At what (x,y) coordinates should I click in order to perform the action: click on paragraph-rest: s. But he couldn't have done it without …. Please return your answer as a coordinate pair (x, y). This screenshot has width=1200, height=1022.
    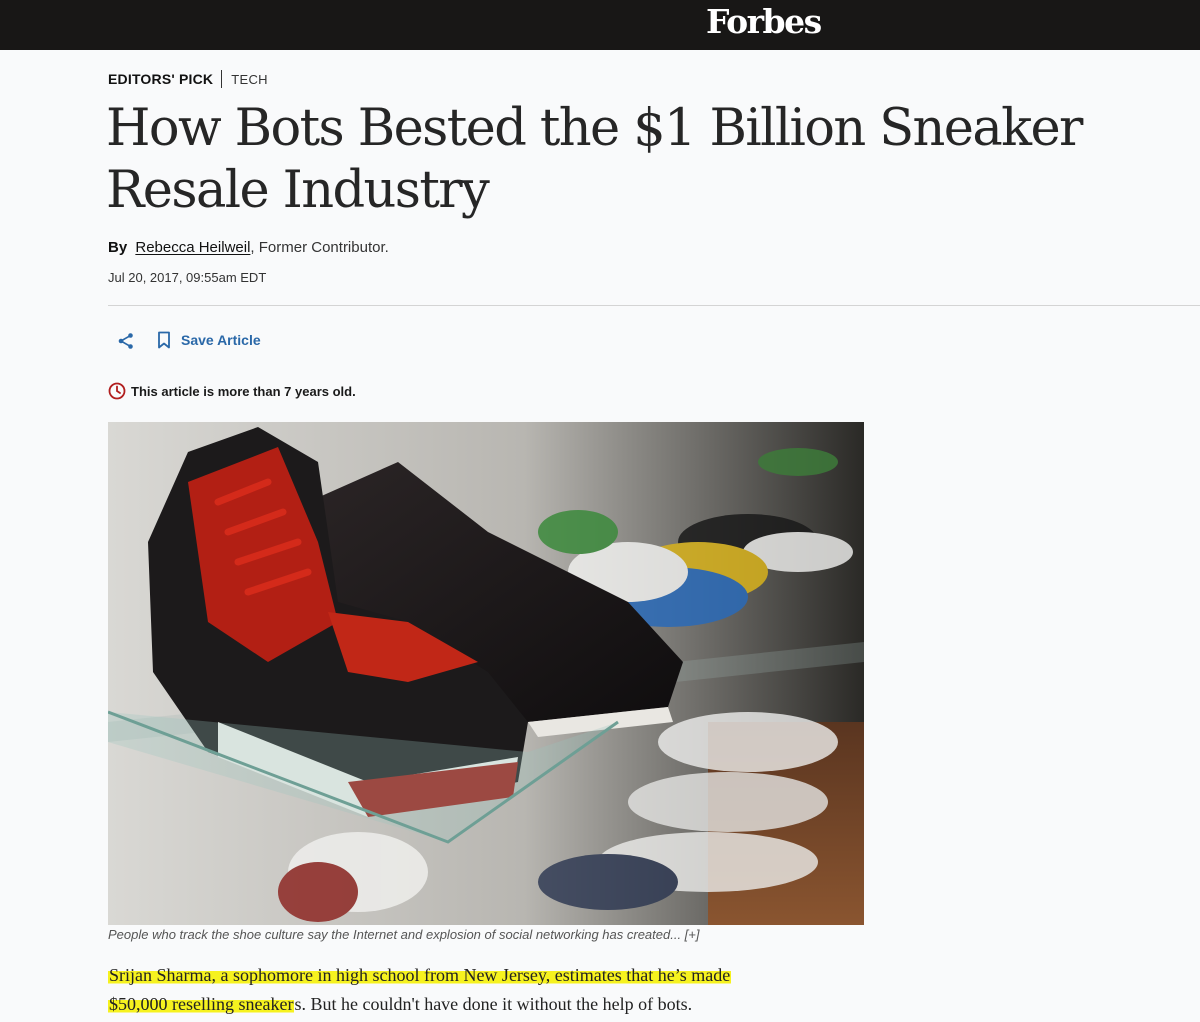
    Looking at the image, I should click on (493, 1004).